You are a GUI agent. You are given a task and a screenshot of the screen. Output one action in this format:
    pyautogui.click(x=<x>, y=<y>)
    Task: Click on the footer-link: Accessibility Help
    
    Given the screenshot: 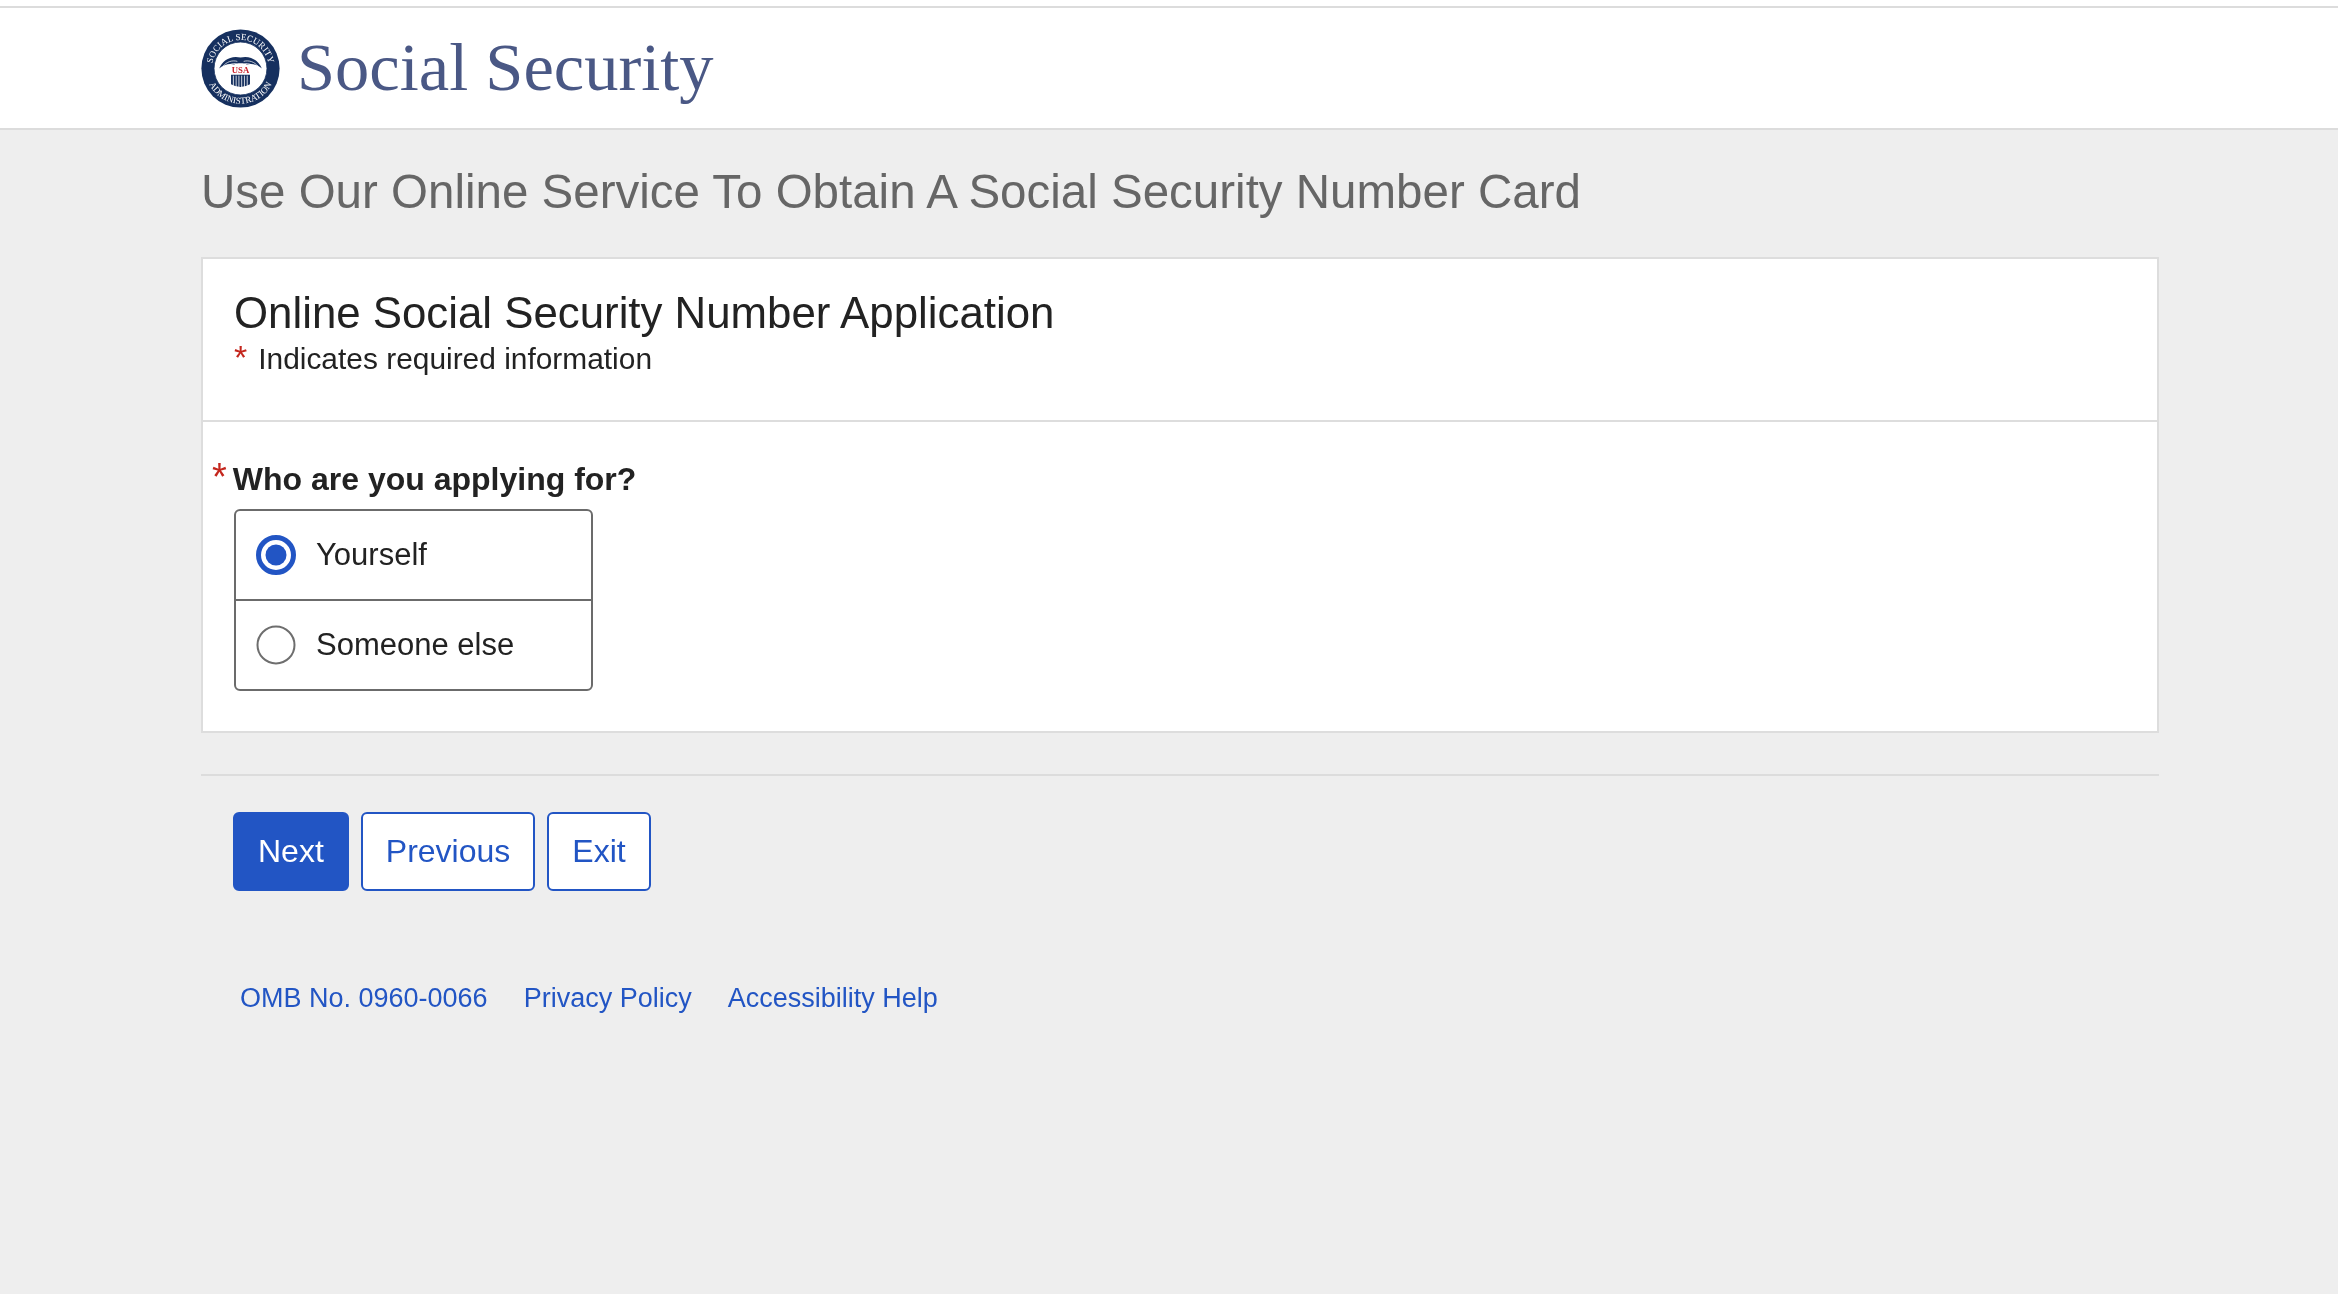 What is the action you would take?
    pyautogui.click(x=832, y=998)
    